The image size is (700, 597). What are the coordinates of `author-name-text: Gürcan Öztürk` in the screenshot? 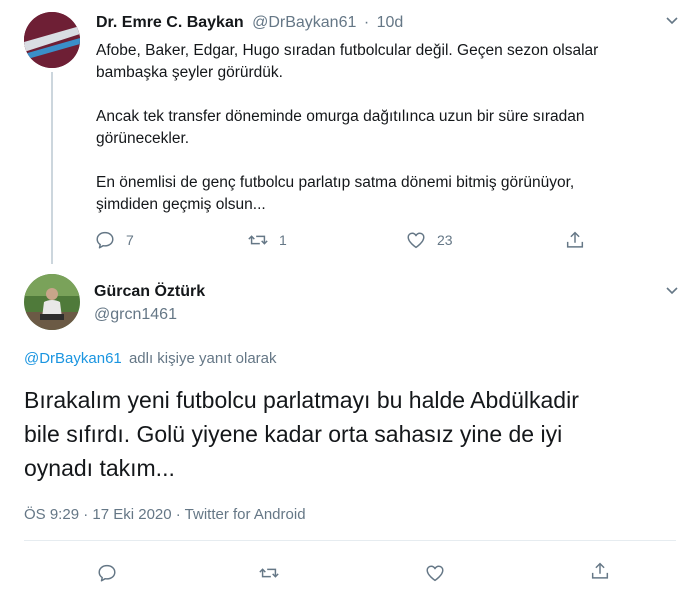 It's located at (150, 291).